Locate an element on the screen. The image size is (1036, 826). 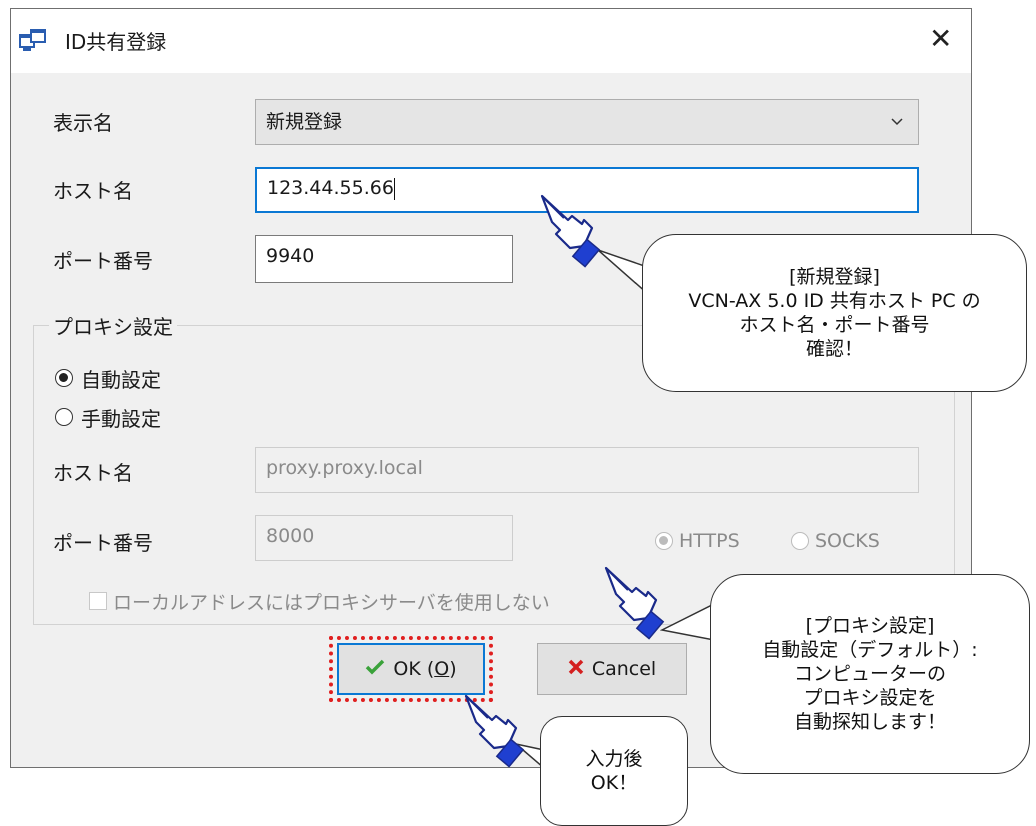
proxy-https-option: HTTPS is located at coordinates (697, 541).